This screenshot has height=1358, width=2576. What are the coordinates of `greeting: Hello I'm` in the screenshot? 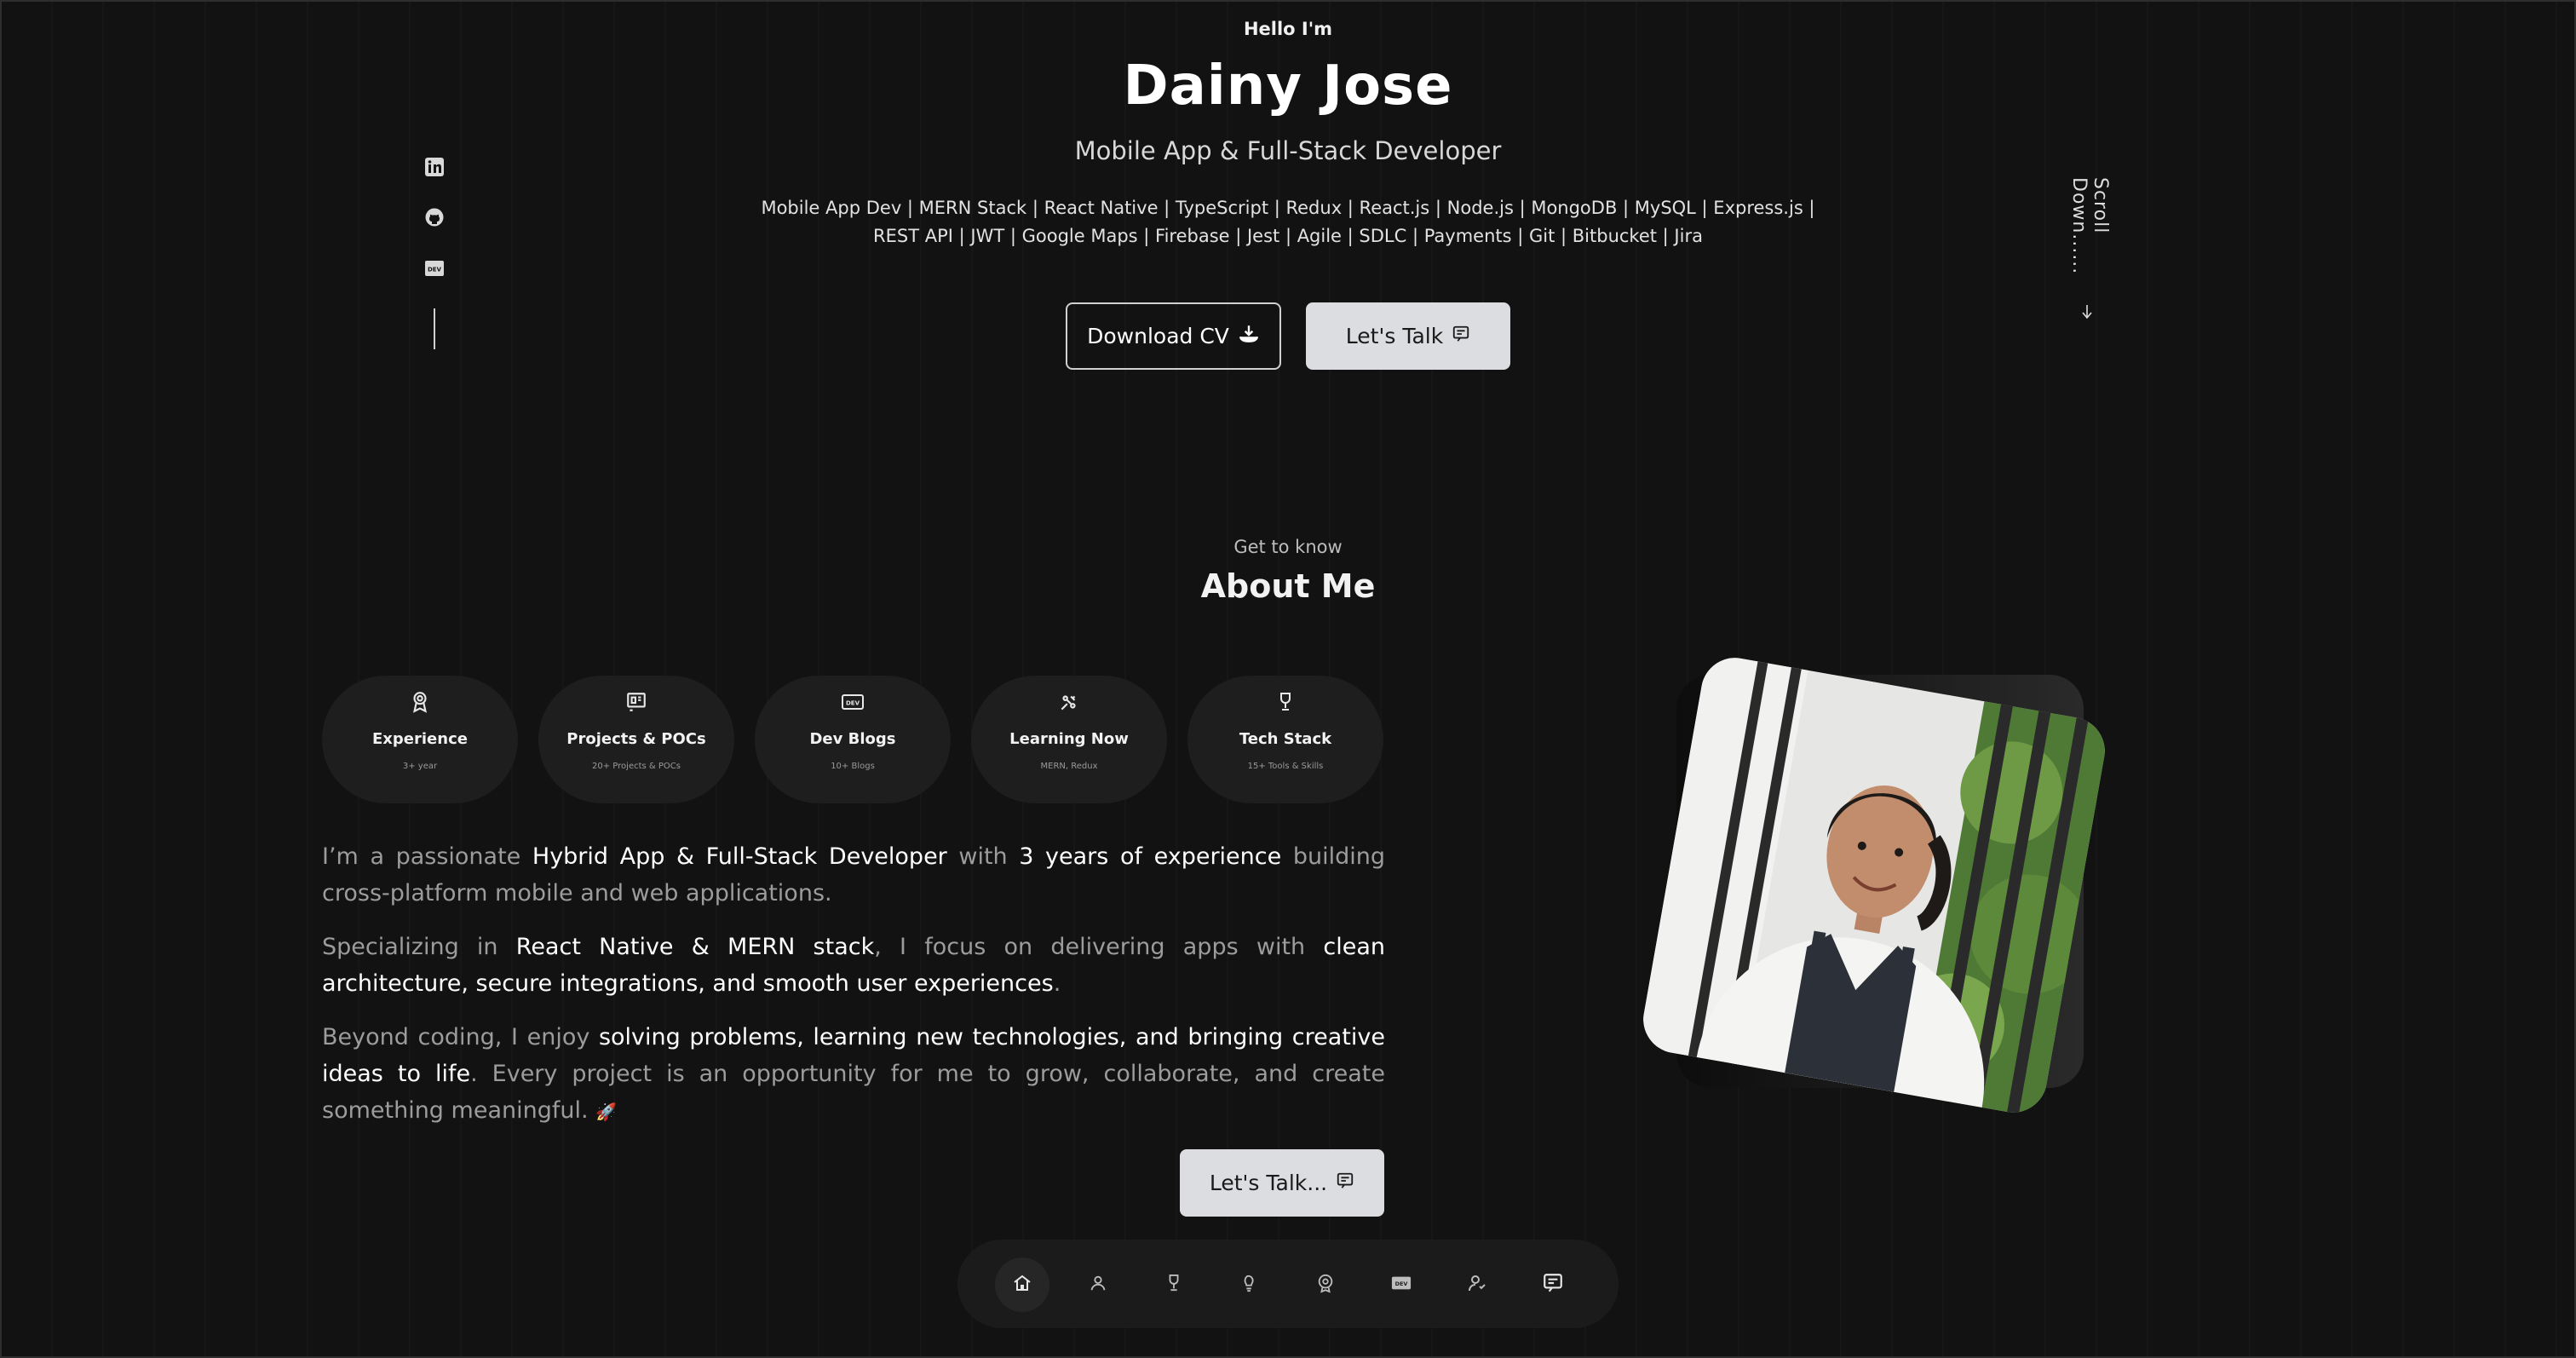 It's located at (1288, 29).